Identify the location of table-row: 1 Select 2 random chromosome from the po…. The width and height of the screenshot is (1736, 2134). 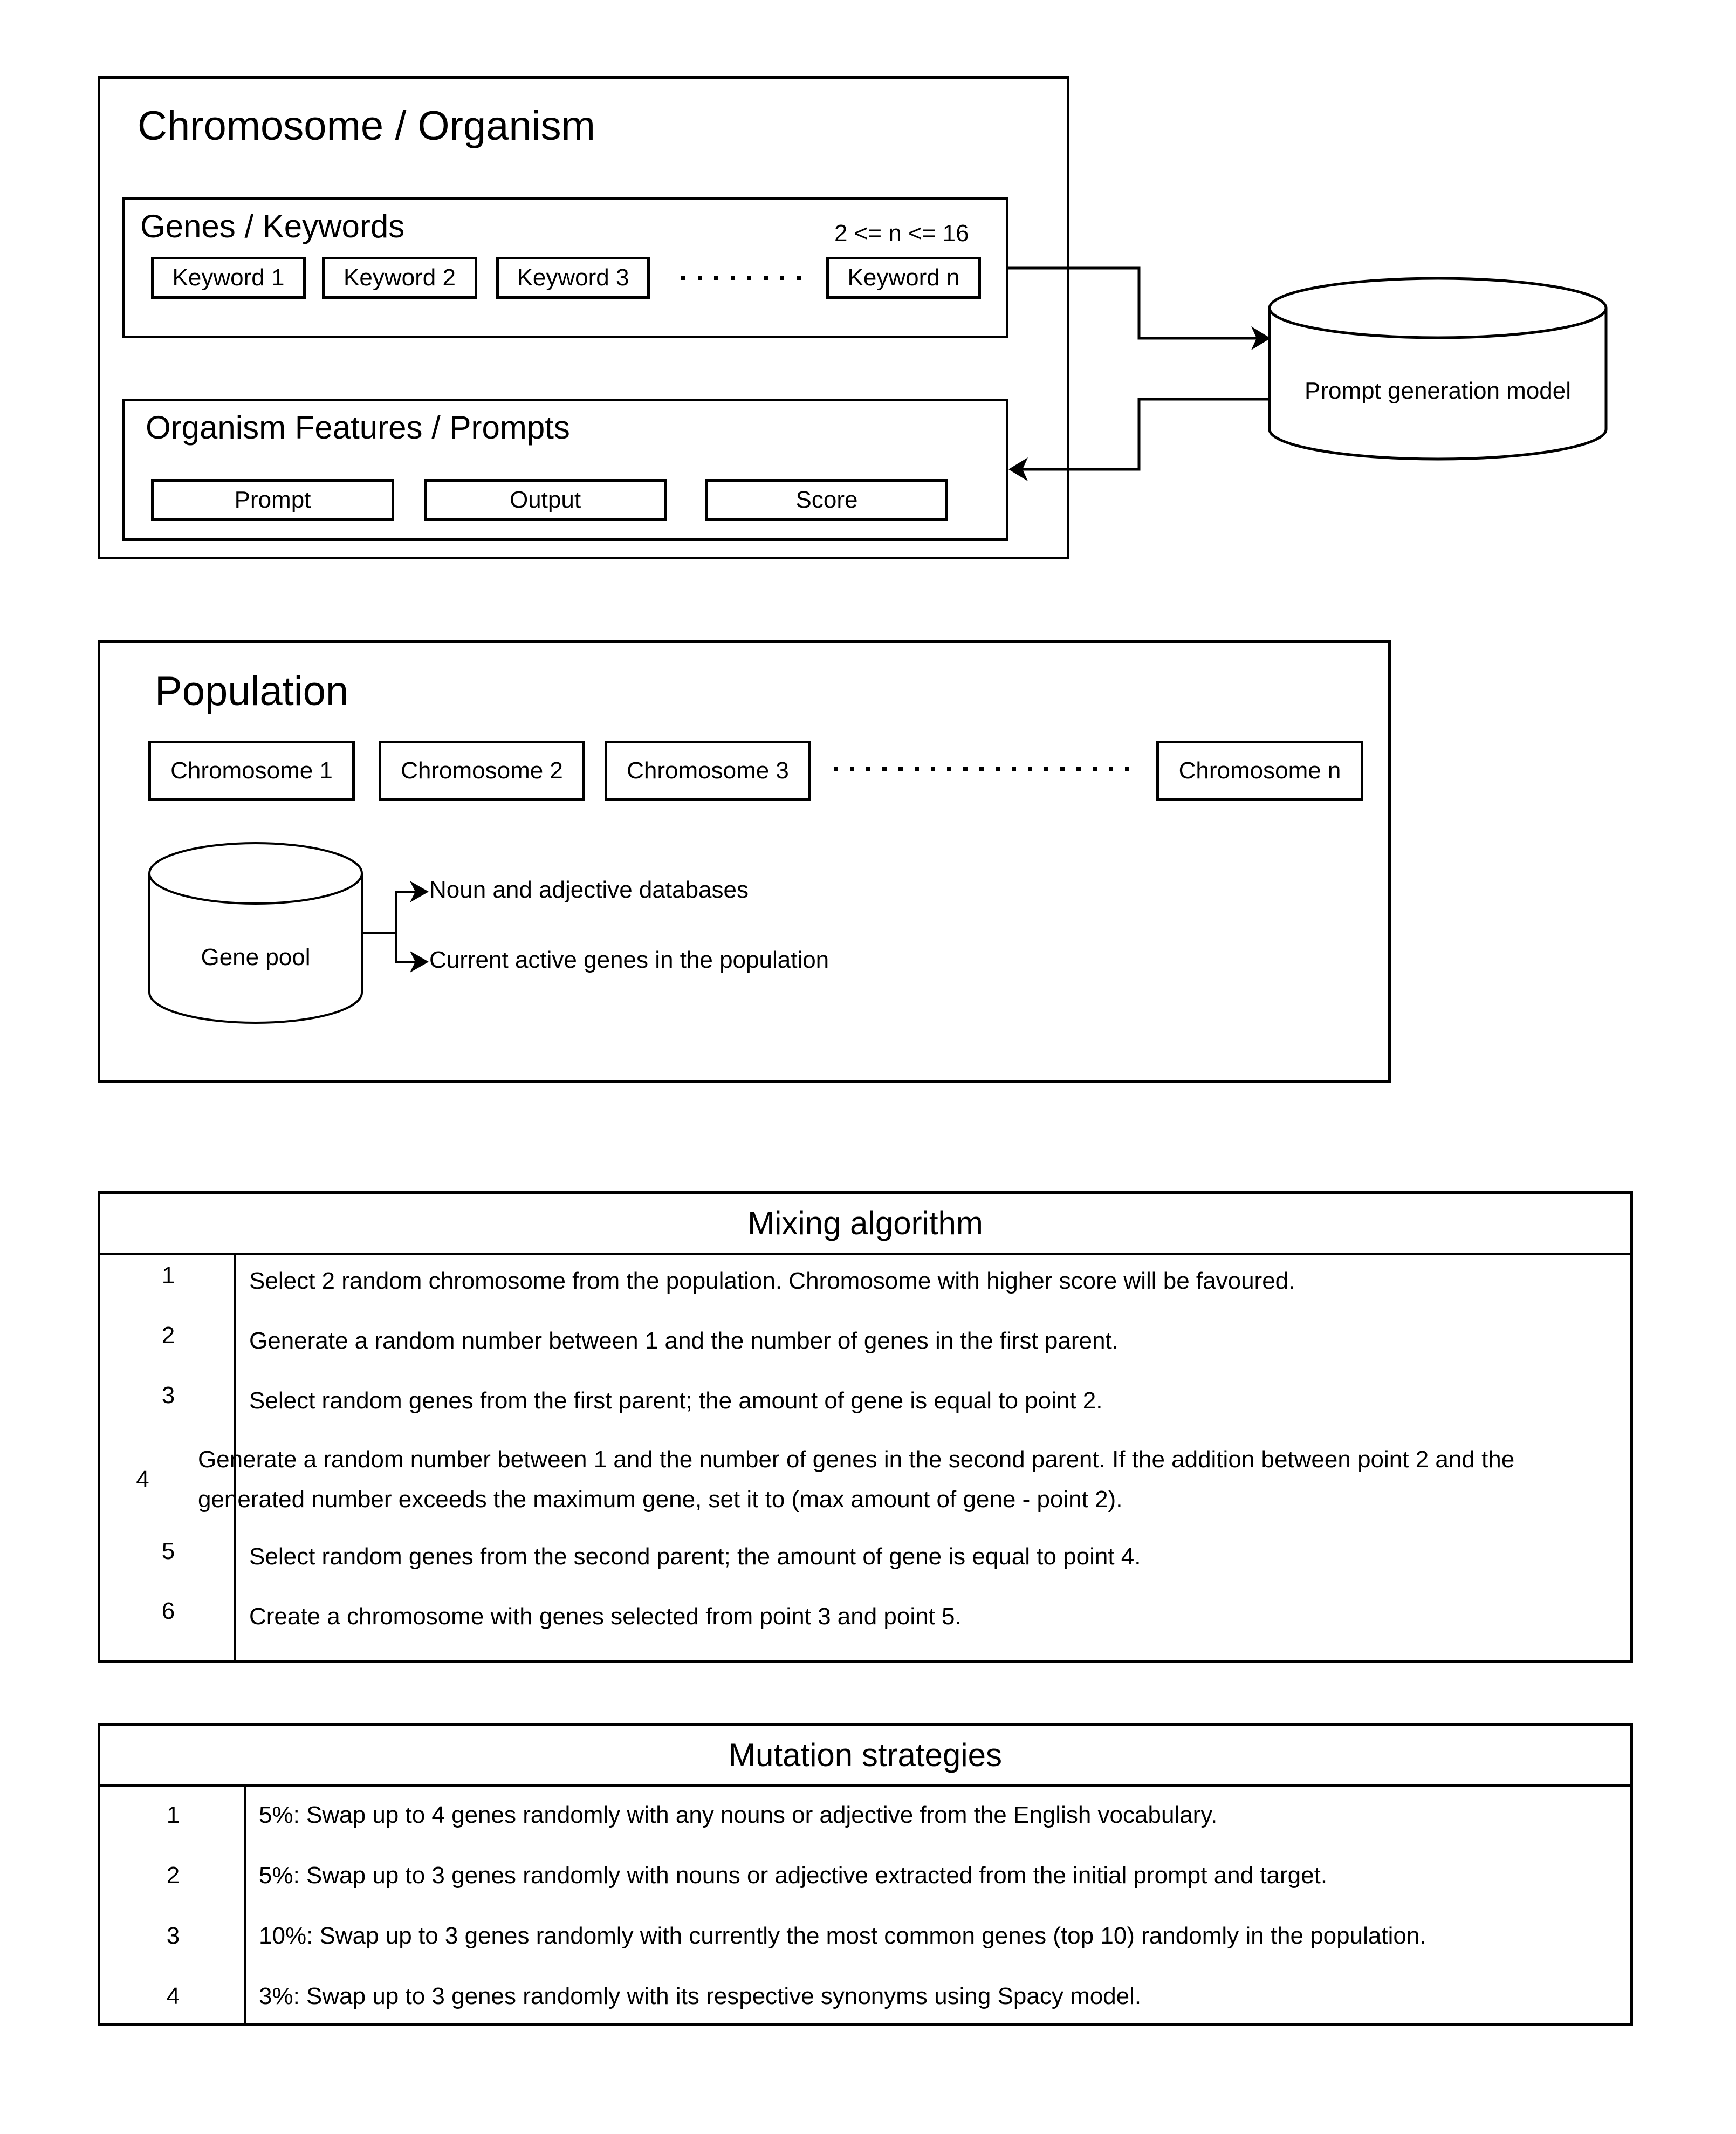
(865, 1281).